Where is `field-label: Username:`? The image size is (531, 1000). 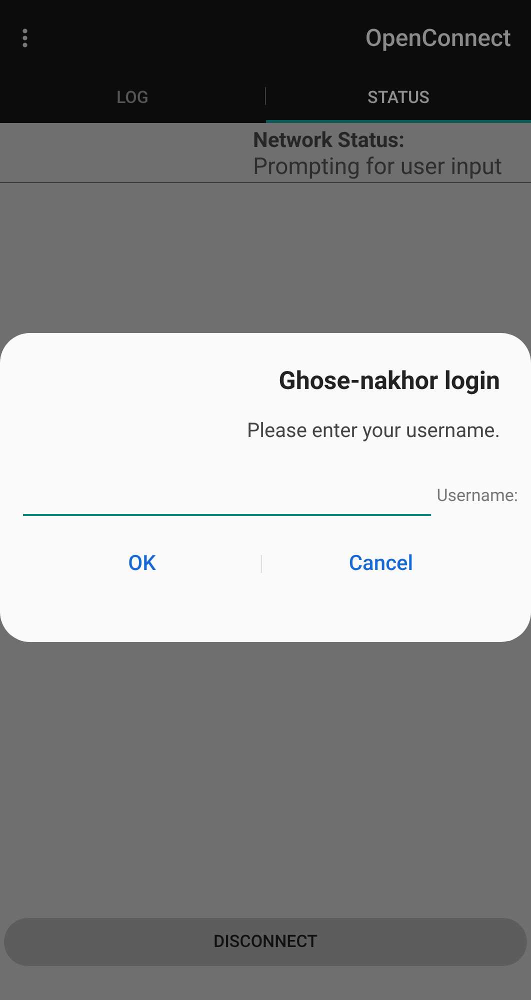 field-label: Username: is located at coordinates (477, 497).